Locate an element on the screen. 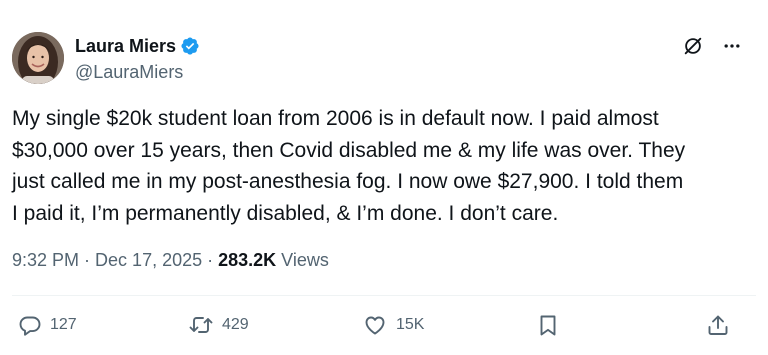 The image size is (768, 355). top-actions is located at coordinates (712, 46).